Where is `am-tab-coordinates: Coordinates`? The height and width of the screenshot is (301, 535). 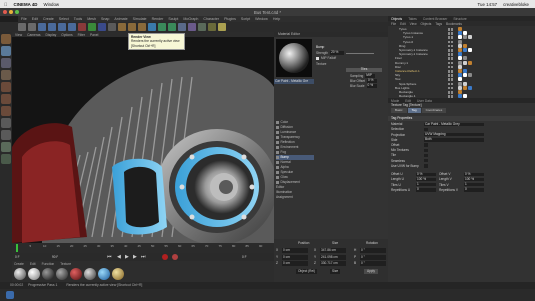 am-tab-coordinates: Coordinates is located at coordinates (434, 110).